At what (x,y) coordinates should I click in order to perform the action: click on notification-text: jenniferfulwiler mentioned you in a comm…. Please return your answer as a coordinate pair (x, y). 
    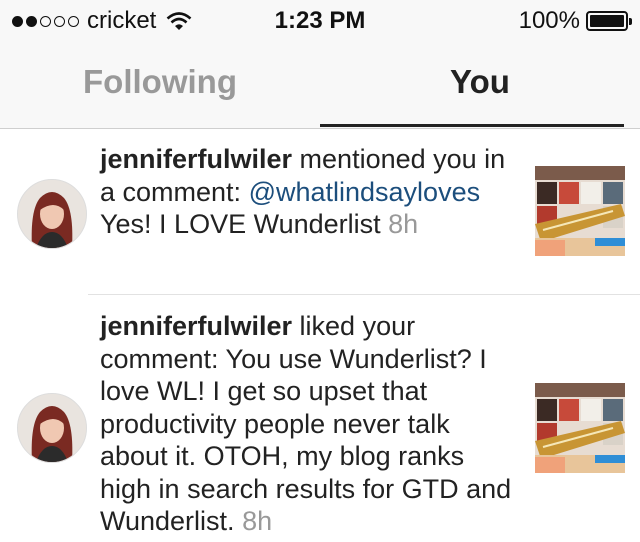
    Looking at the image, I should click on (310, 192).